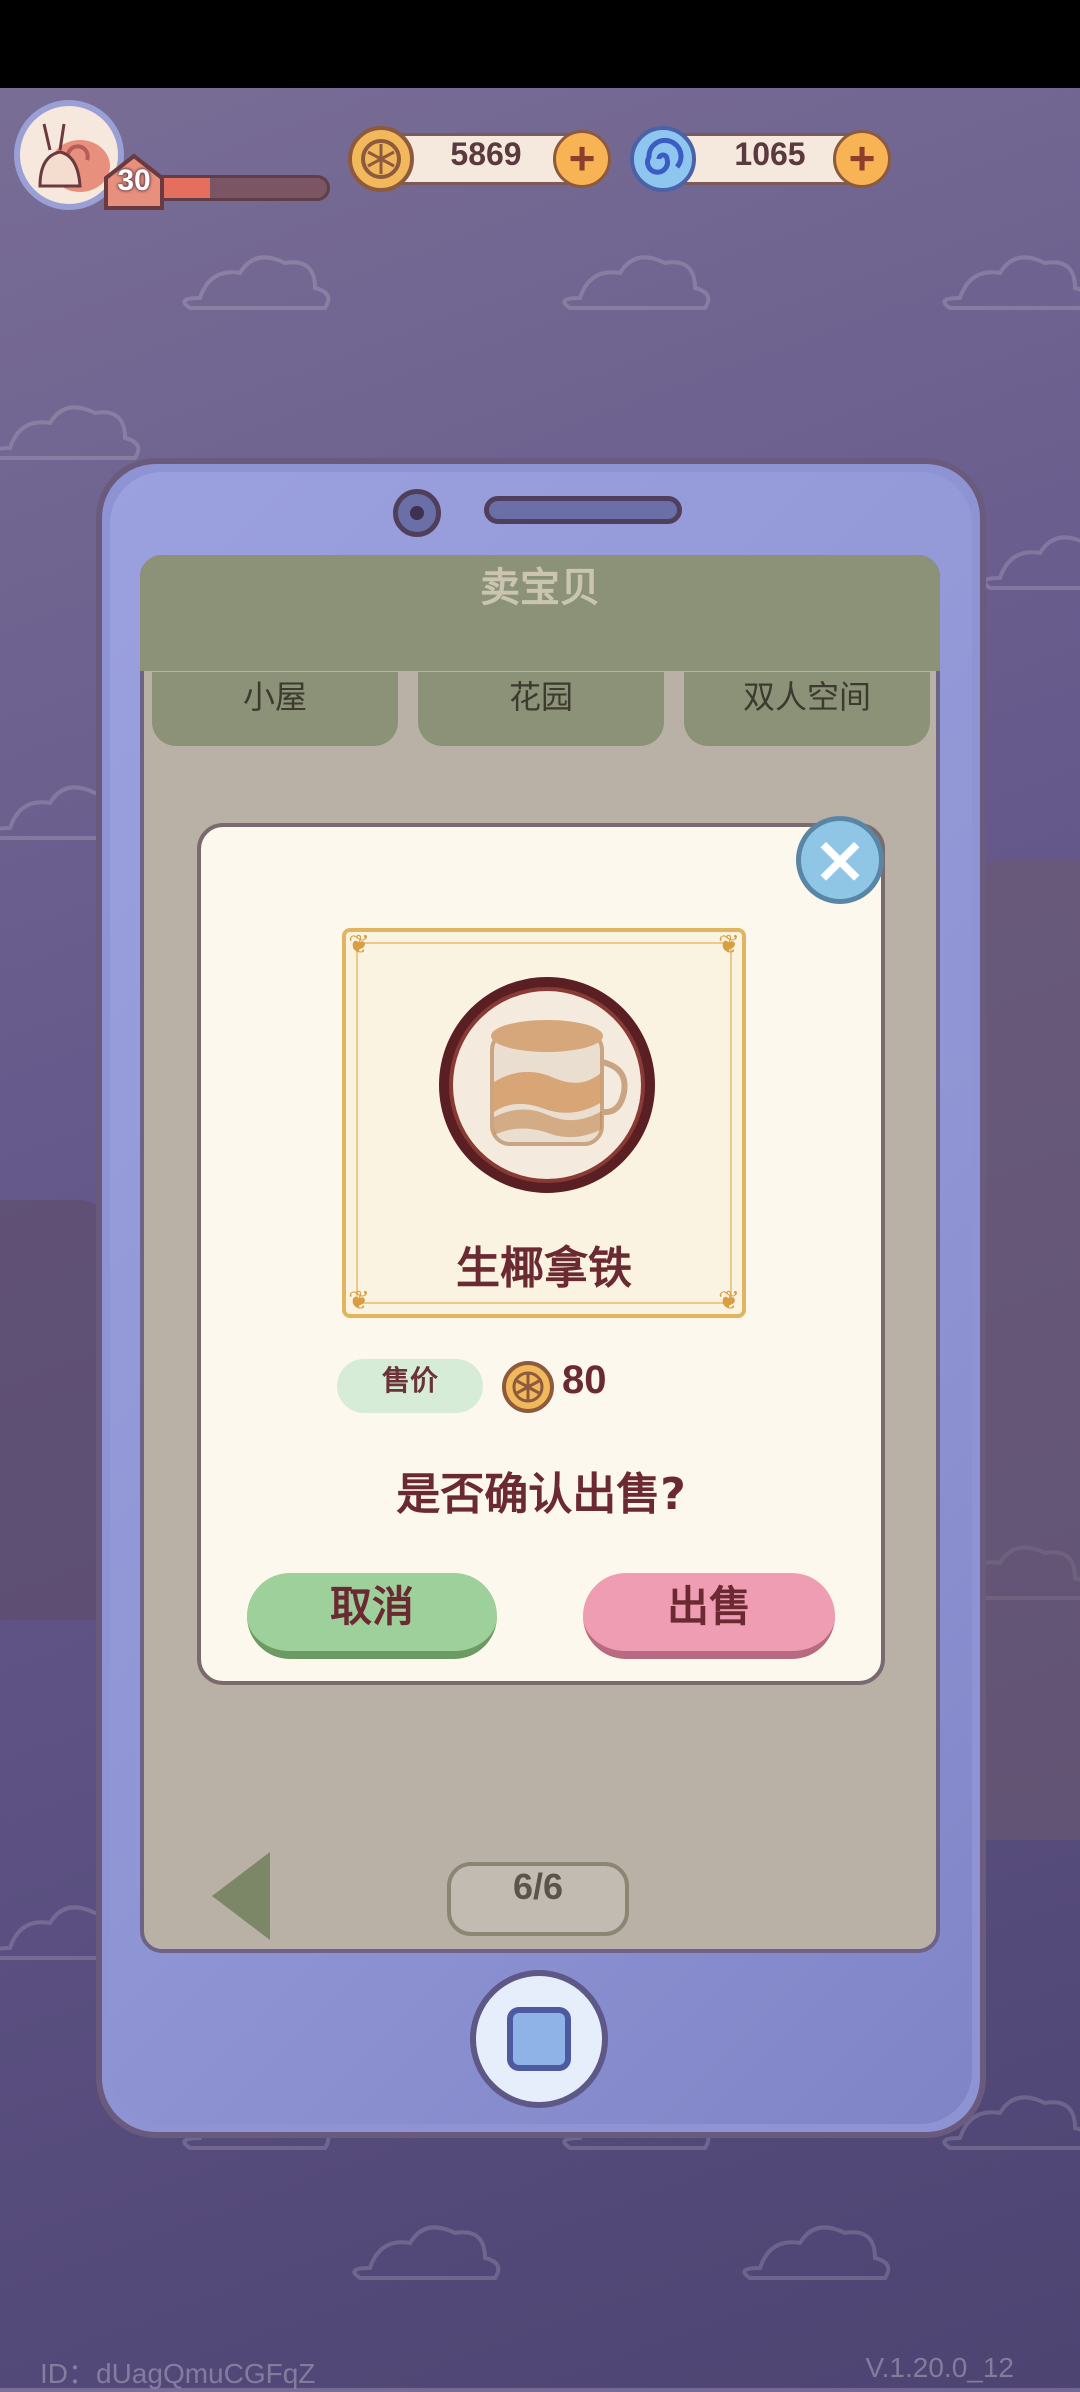  Describe the element at coordinates (547, 1085) in the screenshot. I see `coconut-latte-icon` at that location.